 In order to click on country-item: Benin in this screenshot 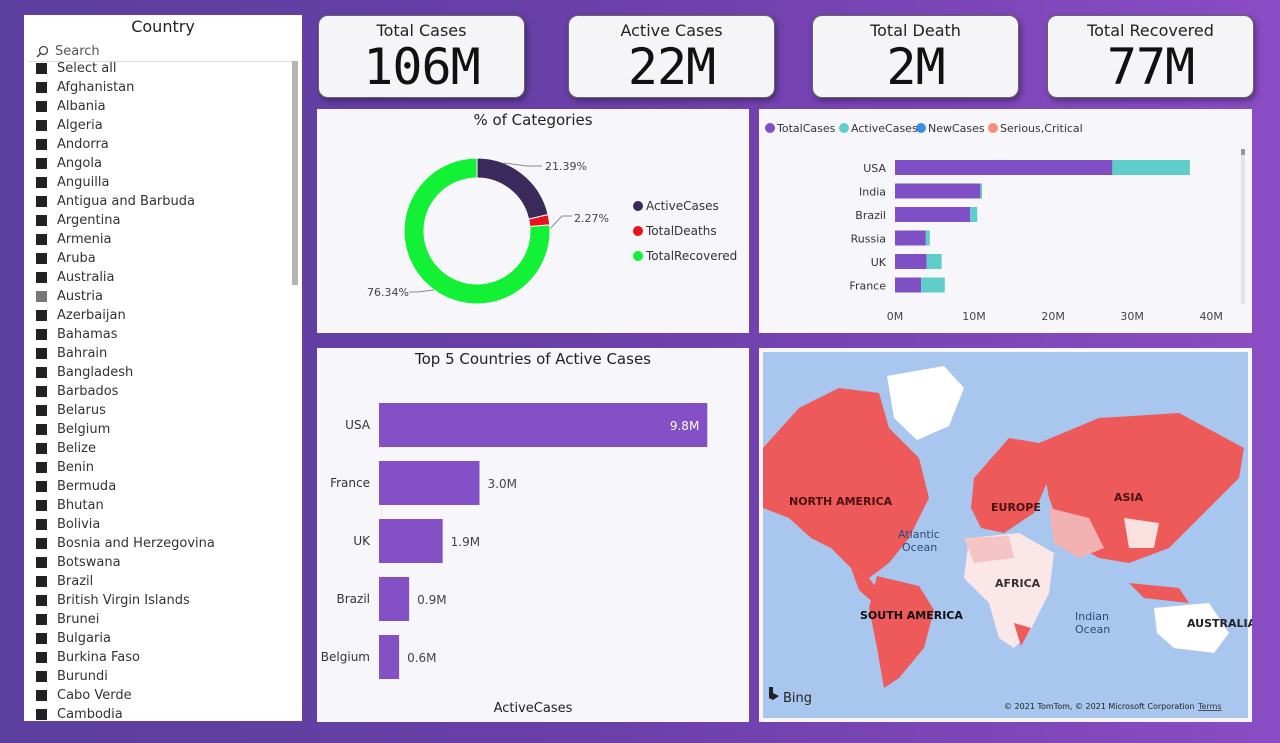, I will do `click(163, 467)`.